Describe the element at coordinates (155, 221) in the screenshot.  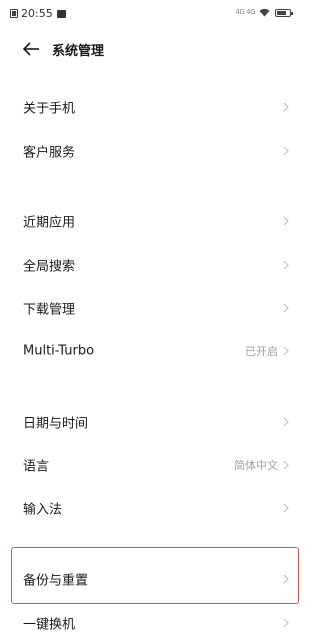
I see `settings-item-recent-apps: 近期应用` at that location.